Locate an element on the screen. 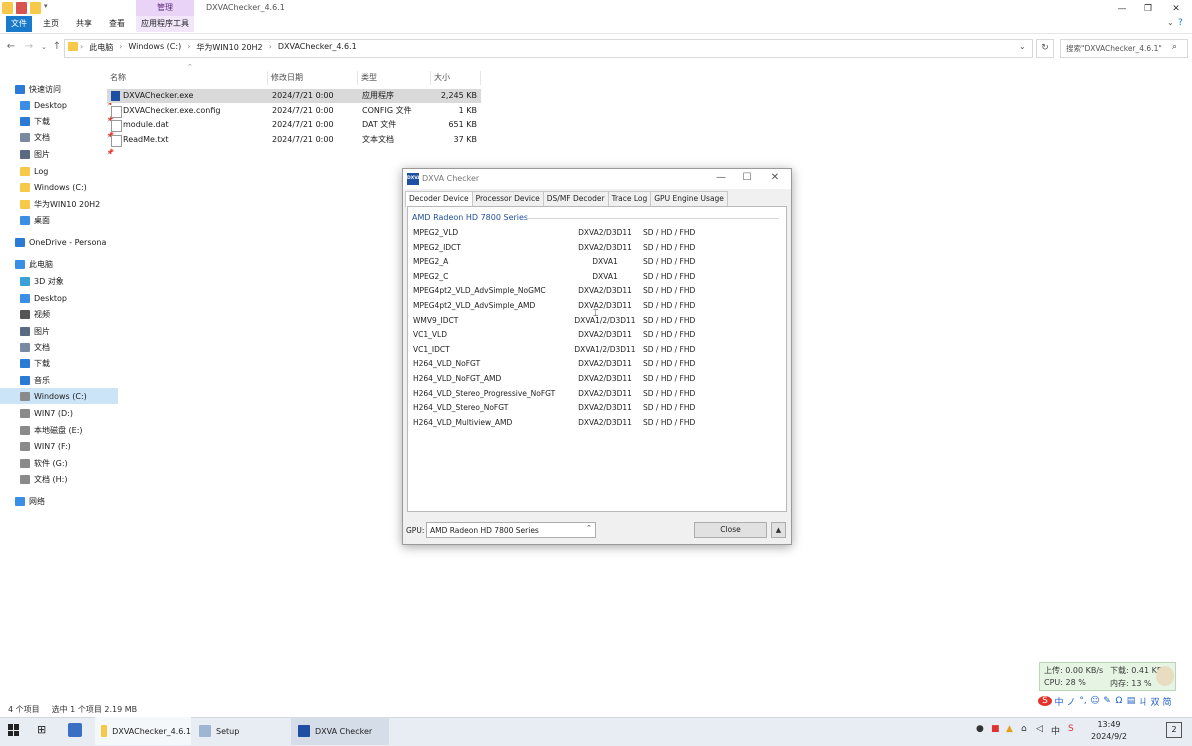  input-language-icon: 中 is located at coordinates (1055, 730).